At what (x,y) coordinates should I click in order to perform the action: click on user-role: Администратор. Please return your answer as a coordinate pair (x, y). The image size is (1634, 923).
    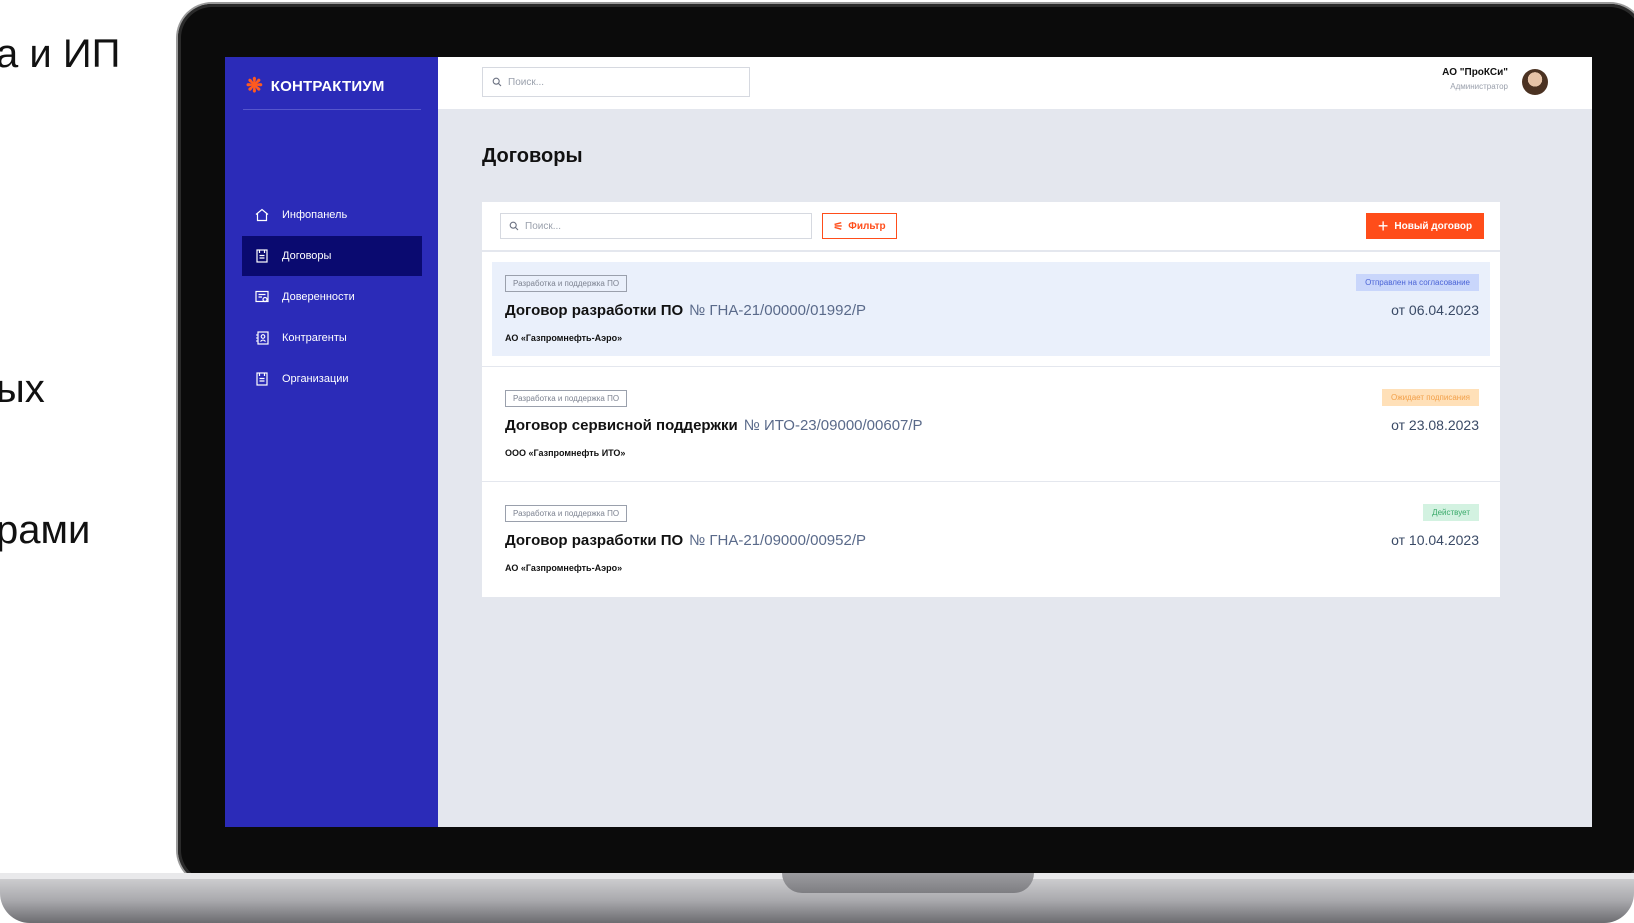
    Looking at the image, I should click on (1479, 86).